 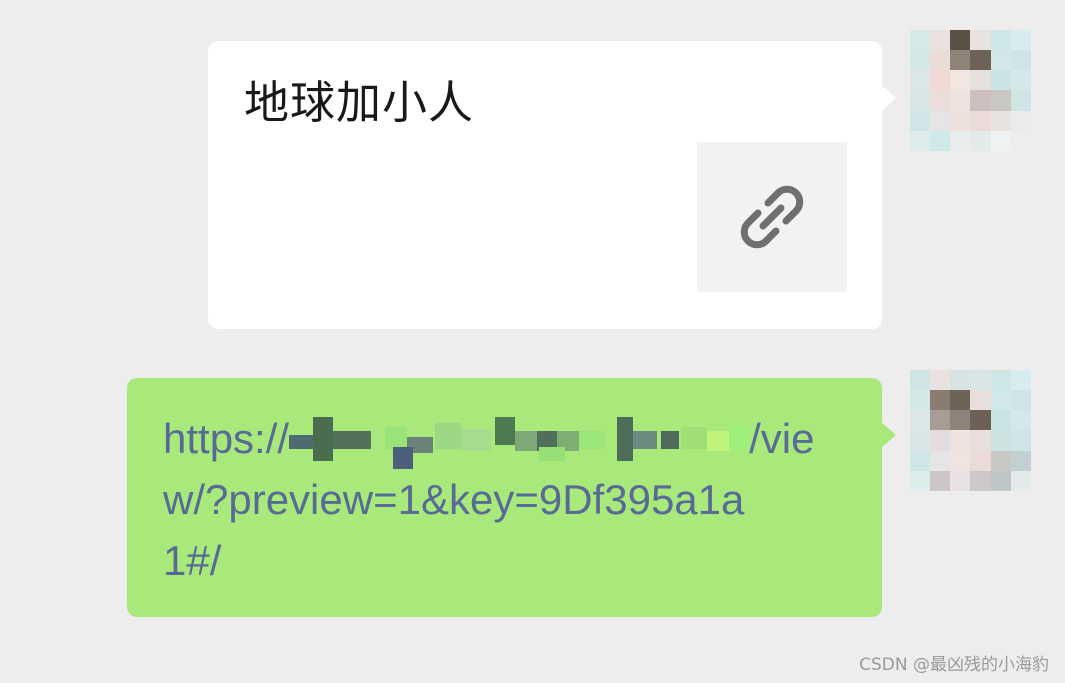 I want to click on link-icon, so click(x=772, y=217).